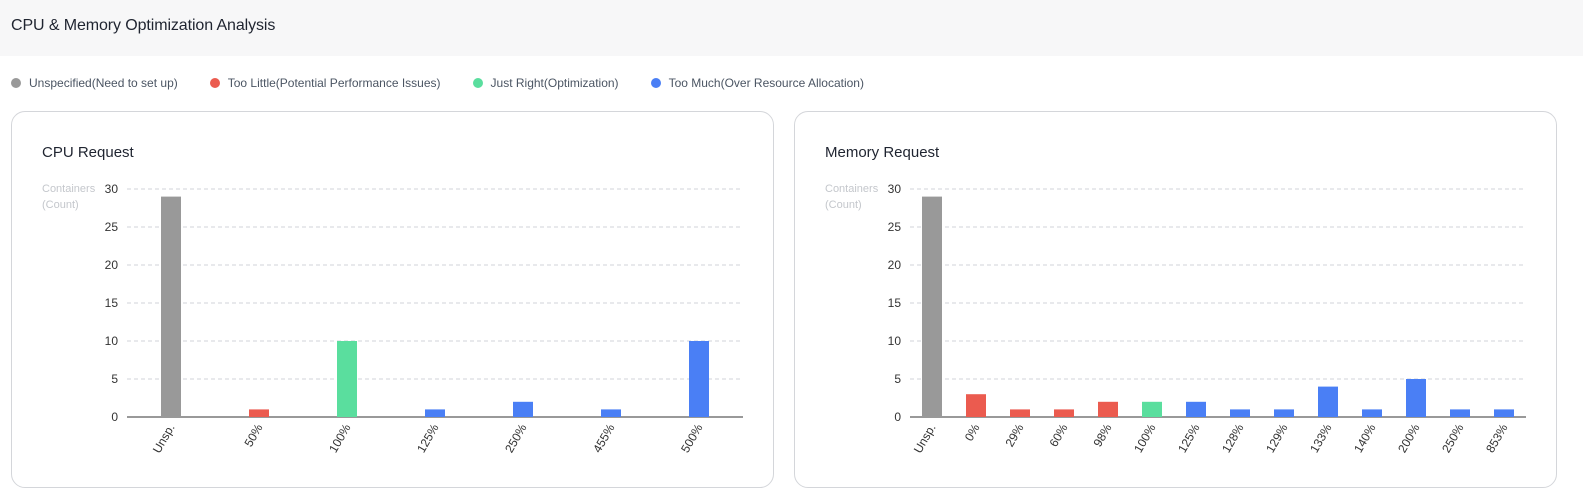 This screenshot has height=504, width=1583. Describe the element at coordinates (895, 265) in the screenshot. I see `memory-ytick-label: 20` at that location.